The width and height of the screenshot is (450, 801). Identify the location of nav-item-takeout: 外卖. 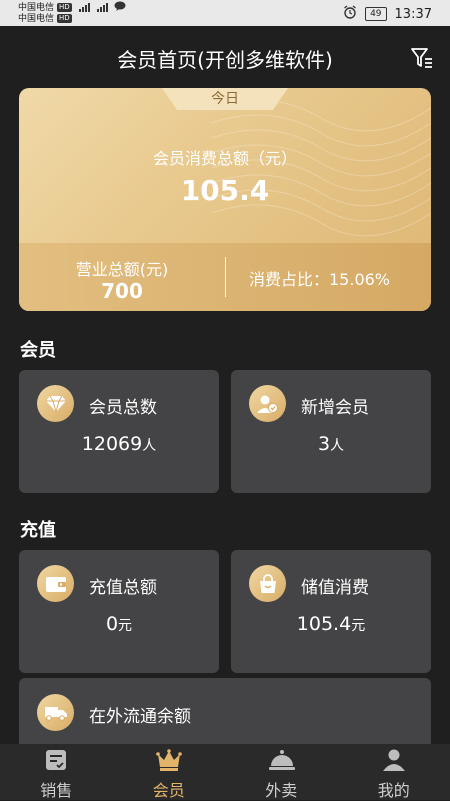
(281, 772).